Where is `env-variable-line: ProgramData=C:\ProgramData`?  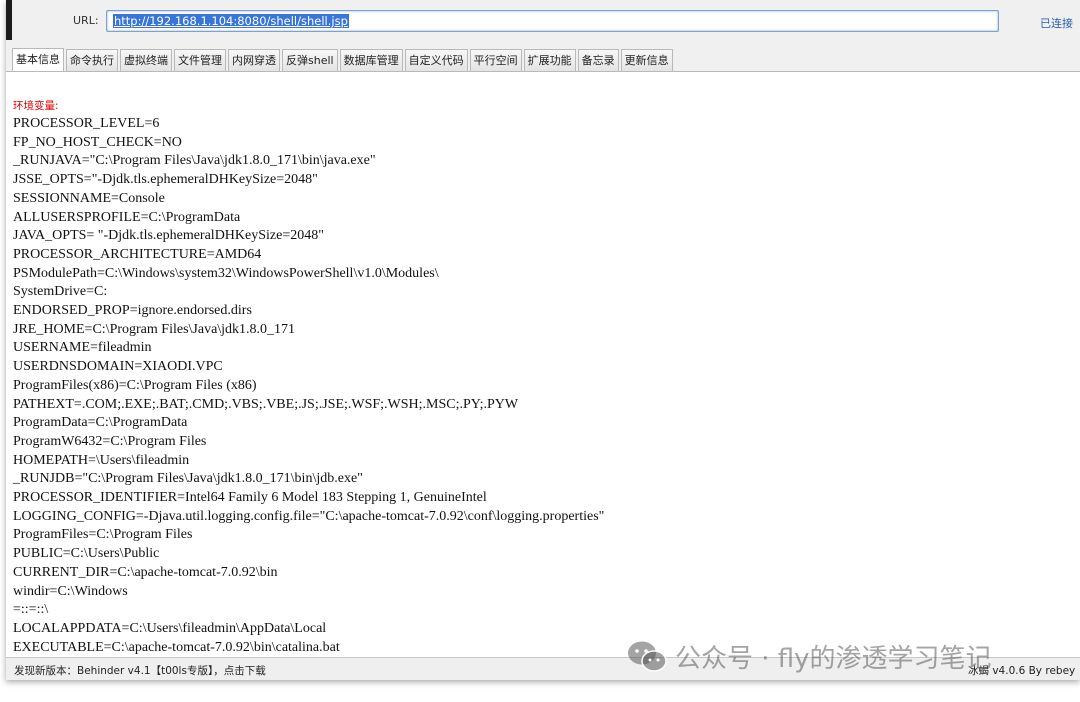
env-variable-line: ProgramData=C:\ProgramData is located at coordinates (100, 423).